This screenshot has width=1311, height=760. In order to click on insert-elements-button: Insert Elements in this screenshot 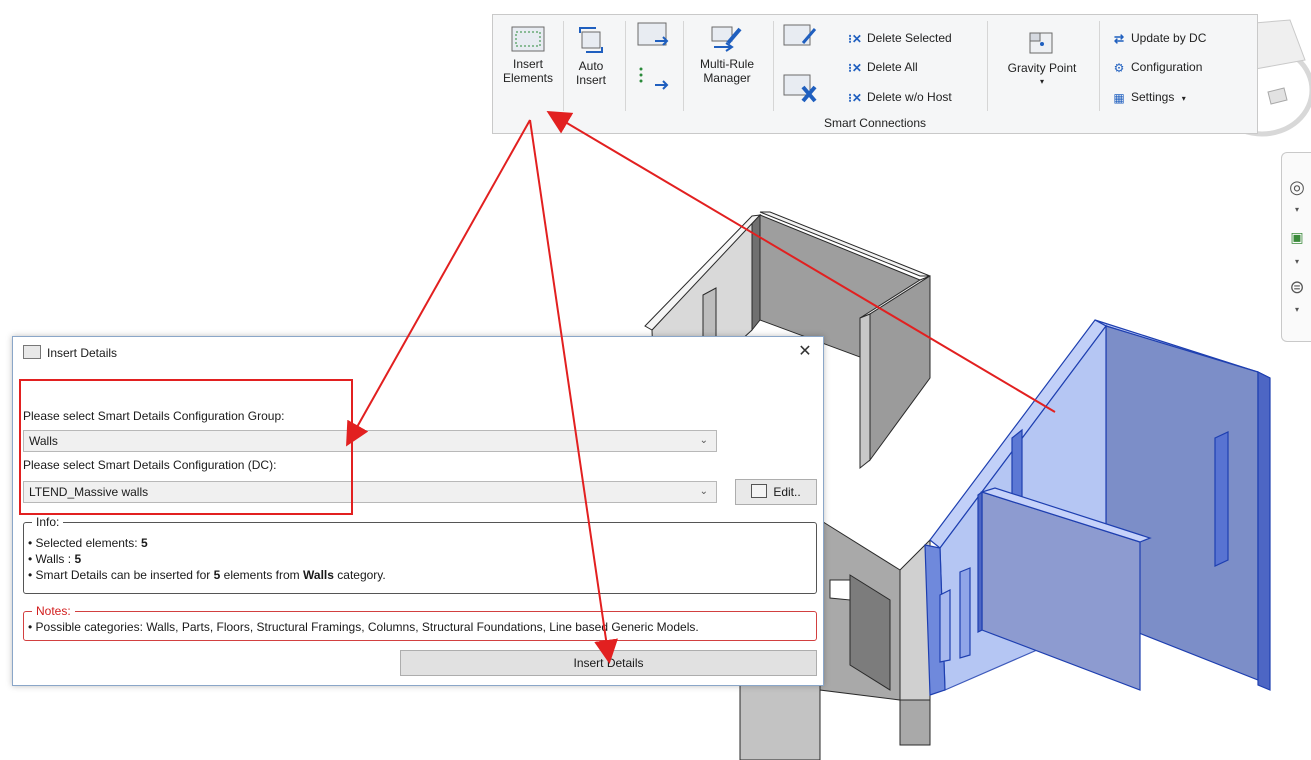, I will do `click(528, 55)`.